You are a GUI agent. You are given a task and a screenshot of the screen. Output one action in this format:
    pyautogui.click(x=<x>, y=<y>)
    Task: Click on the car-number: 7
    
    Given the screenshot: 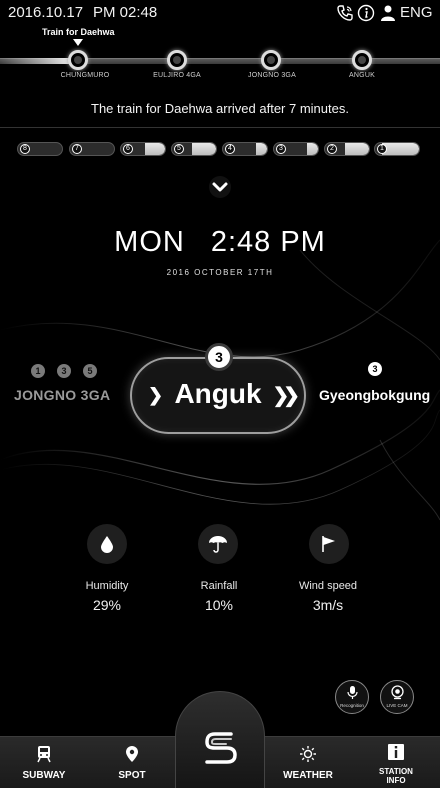 What is the action you would take?
    pyautogui.click(x=77, y=149)
    